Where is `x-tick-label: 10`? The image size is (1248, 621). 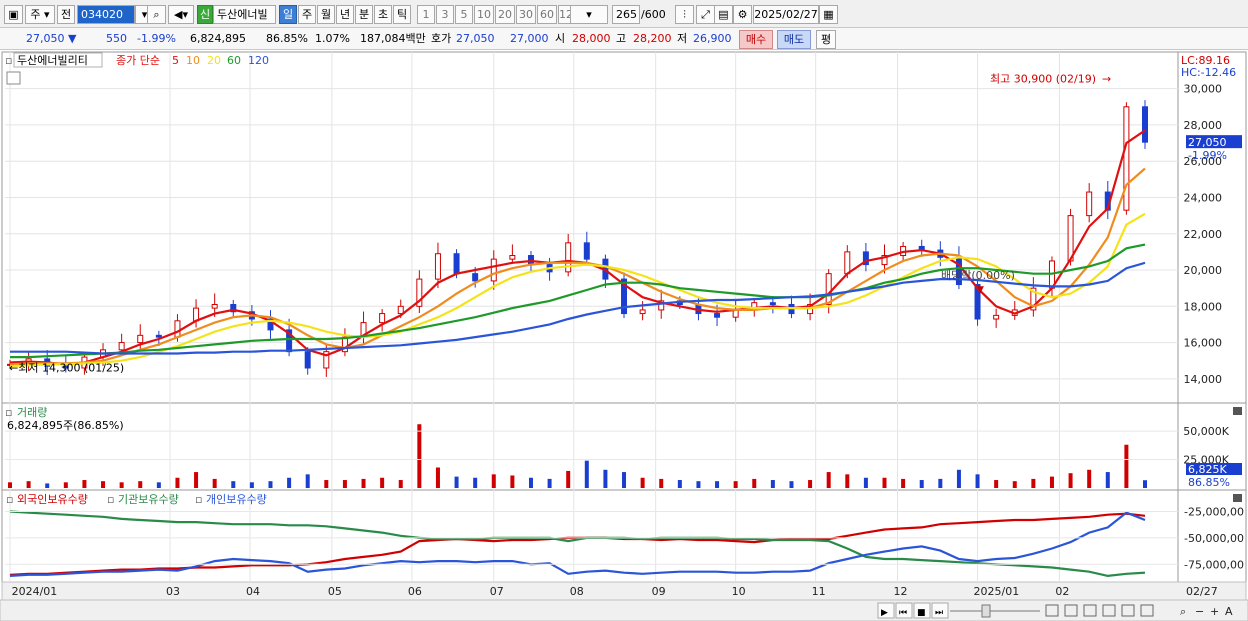
x-tick-label: 10 is located at coordinates (739, 591).